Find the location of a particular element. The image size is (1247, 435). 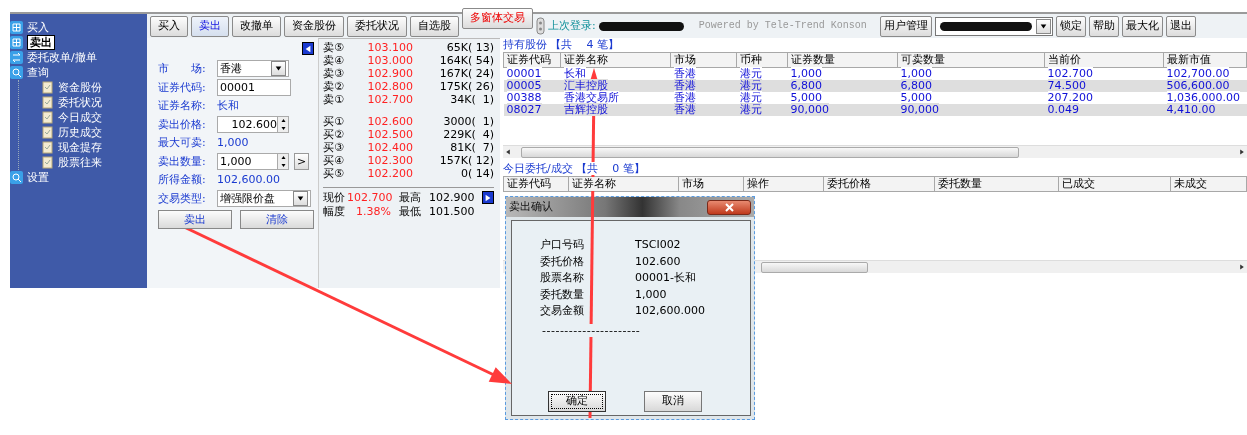

sidebar-item: 今日成交 is located at coordinates (80, 117).